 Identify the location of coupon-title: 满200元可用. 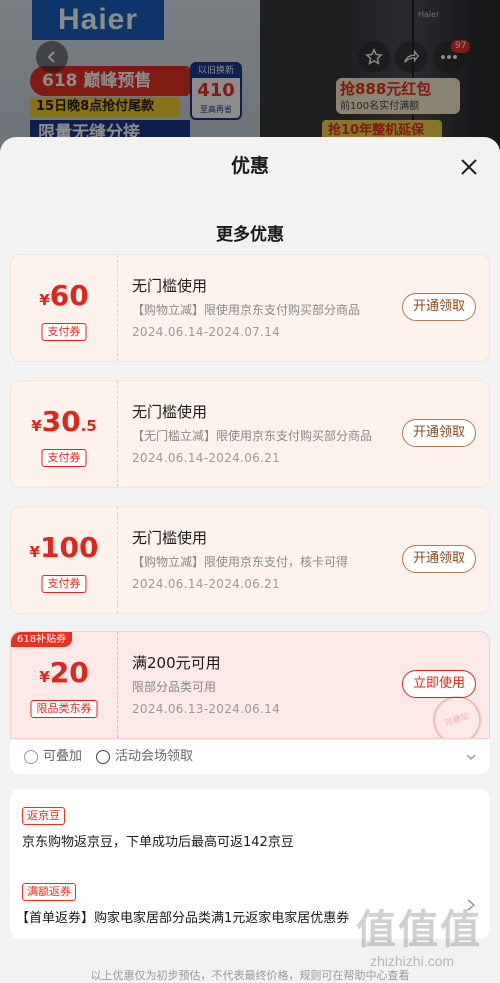
(176, 663).